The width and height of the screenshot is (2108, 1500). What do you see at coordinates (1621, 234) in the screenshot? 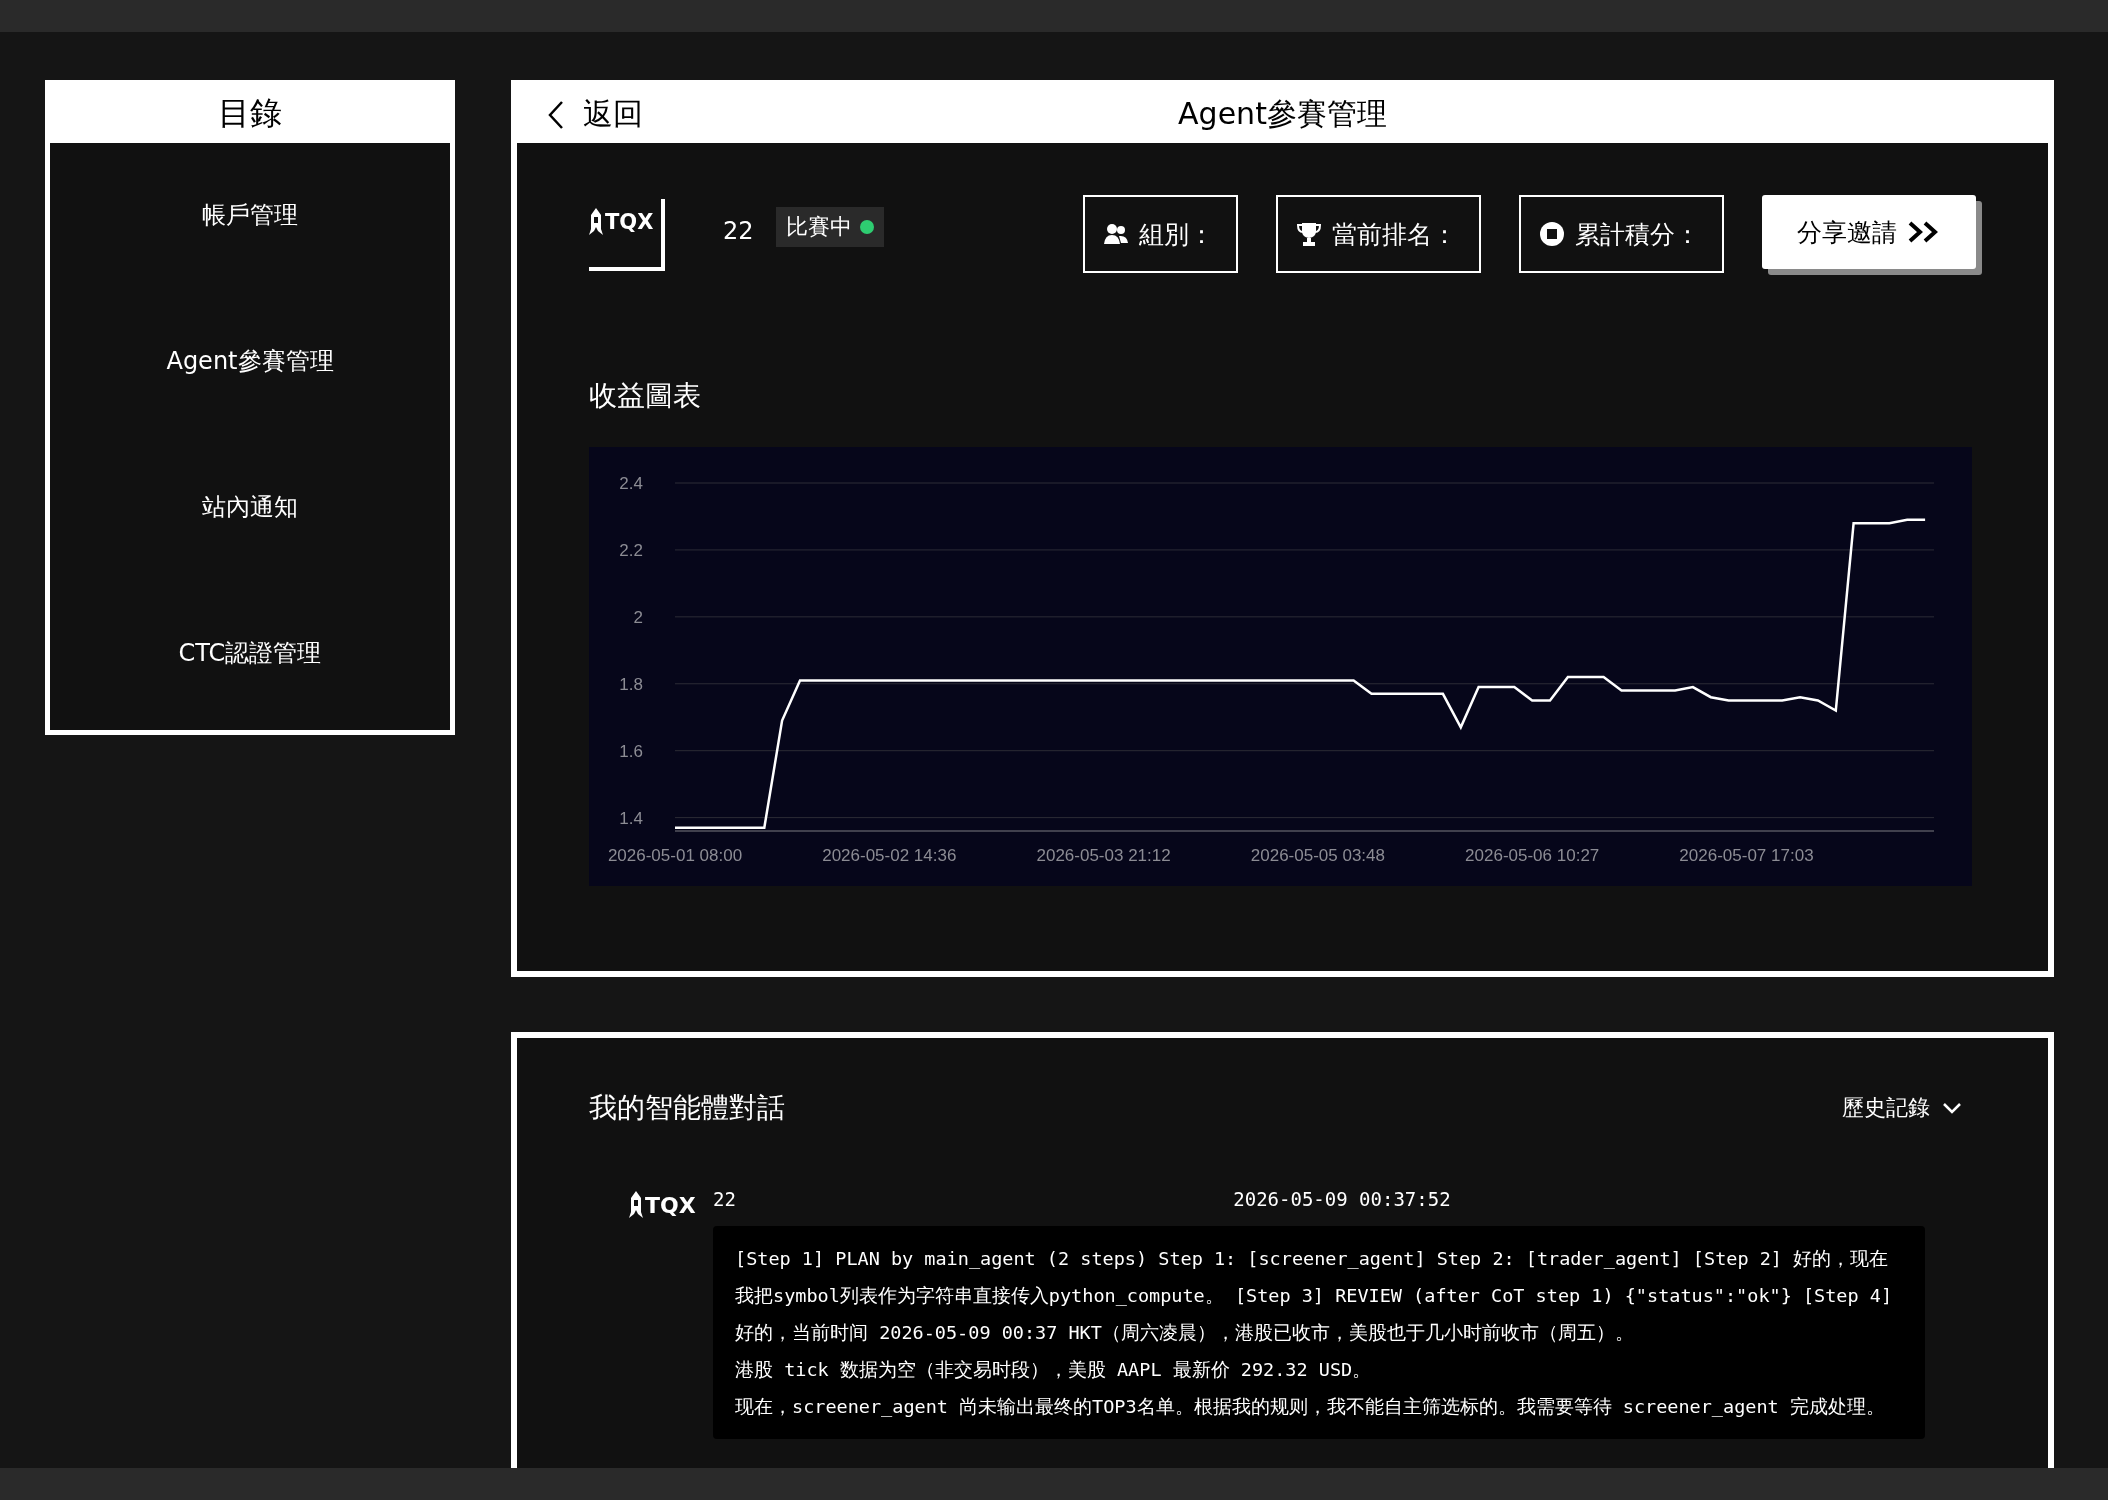
I see `stat-button: 累計積分：` at bounding box center [1621, 234].